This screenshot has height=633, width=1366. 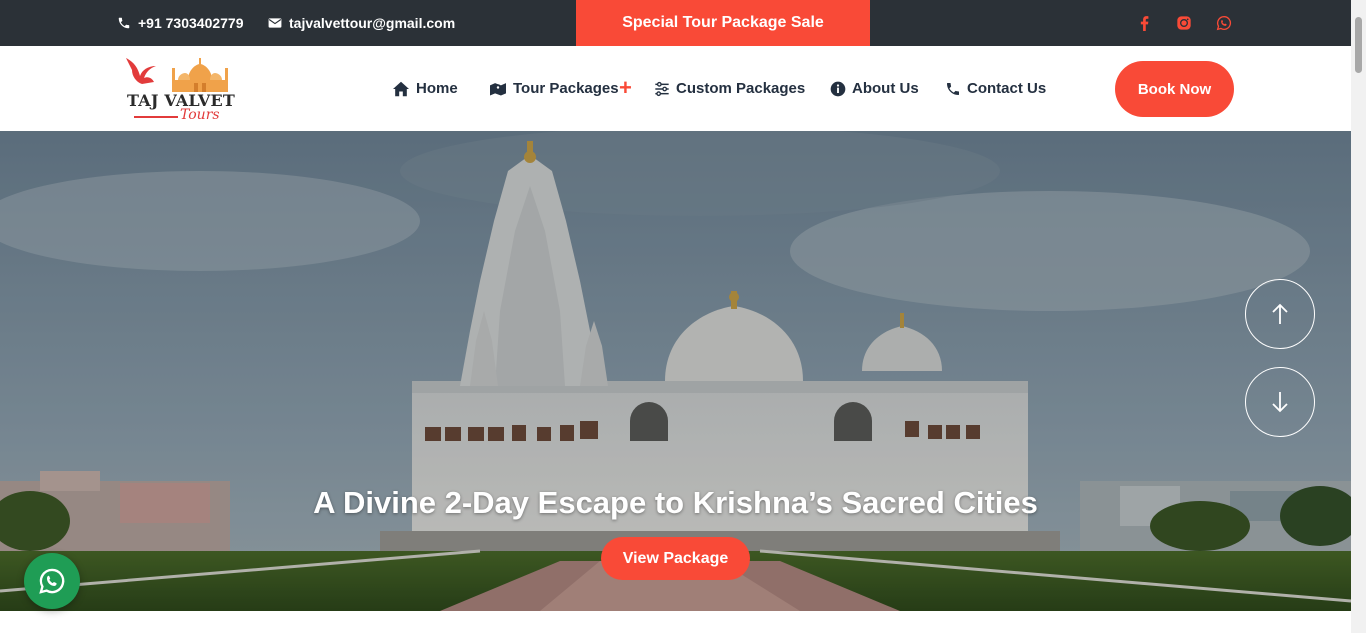 I want to click on sale-label: Special Tour Package Sale, so click(x=723, y=22).